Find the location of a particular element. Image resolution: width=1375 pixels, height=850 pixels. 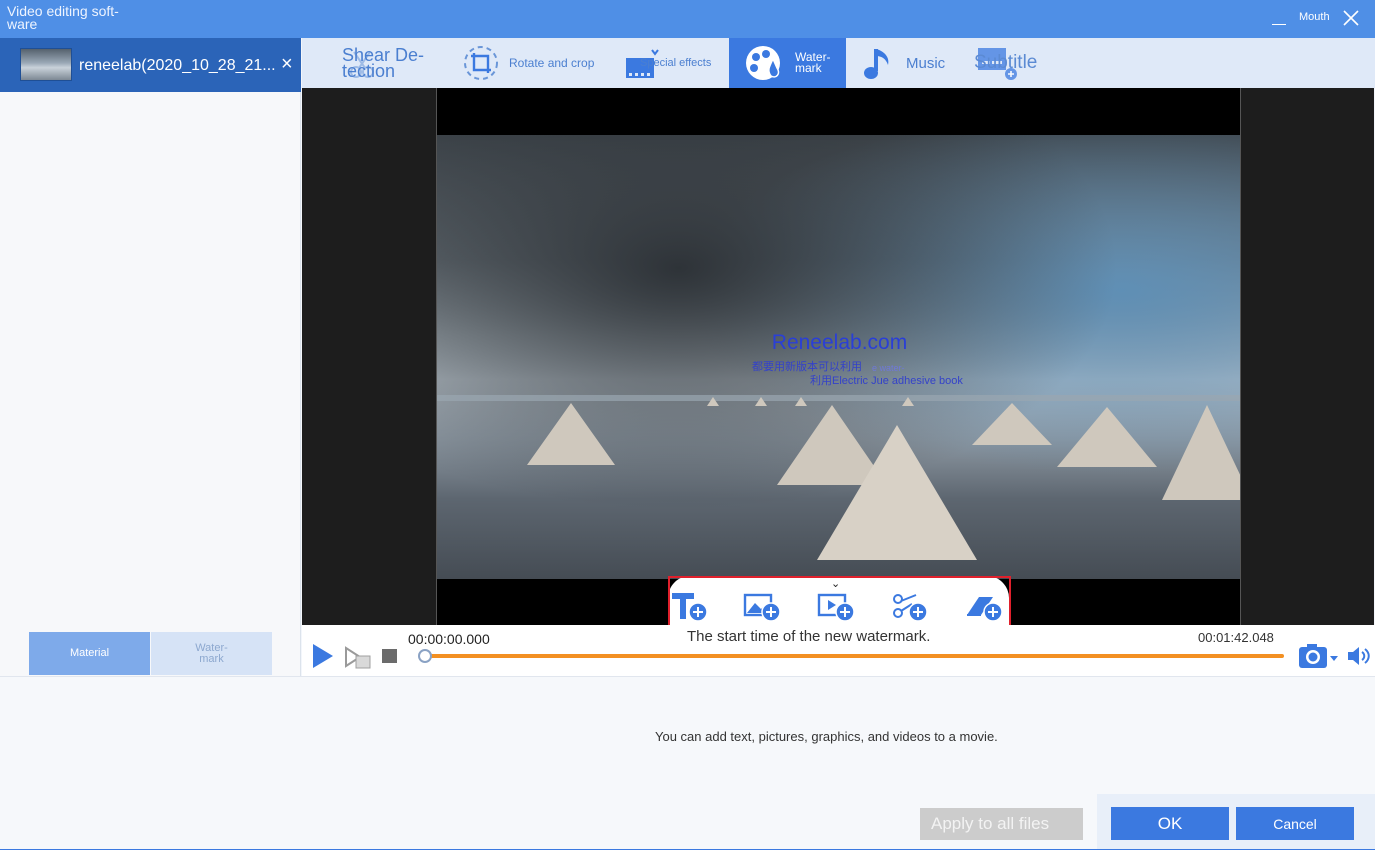

tab-watermark: Water- mark is located at coordinates (211, 653).